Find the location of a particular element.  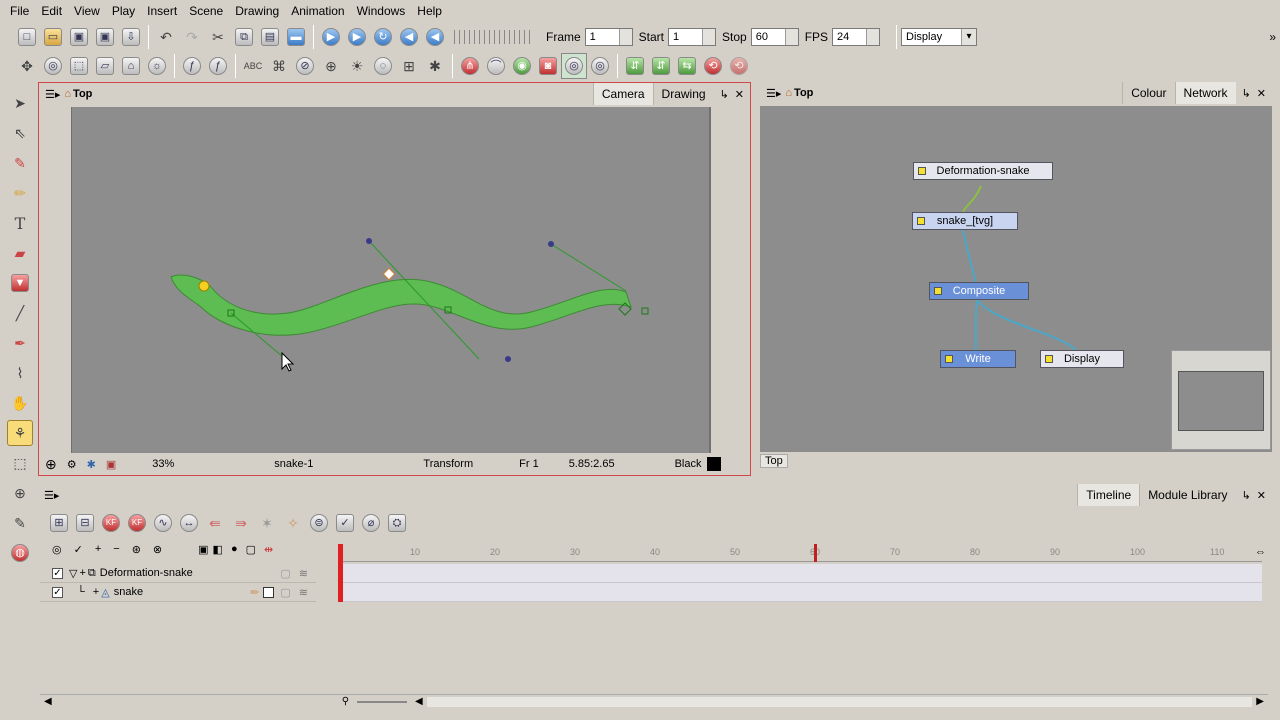

pivot-tool-icon: ⊕ is located at coordinates (20, 493).